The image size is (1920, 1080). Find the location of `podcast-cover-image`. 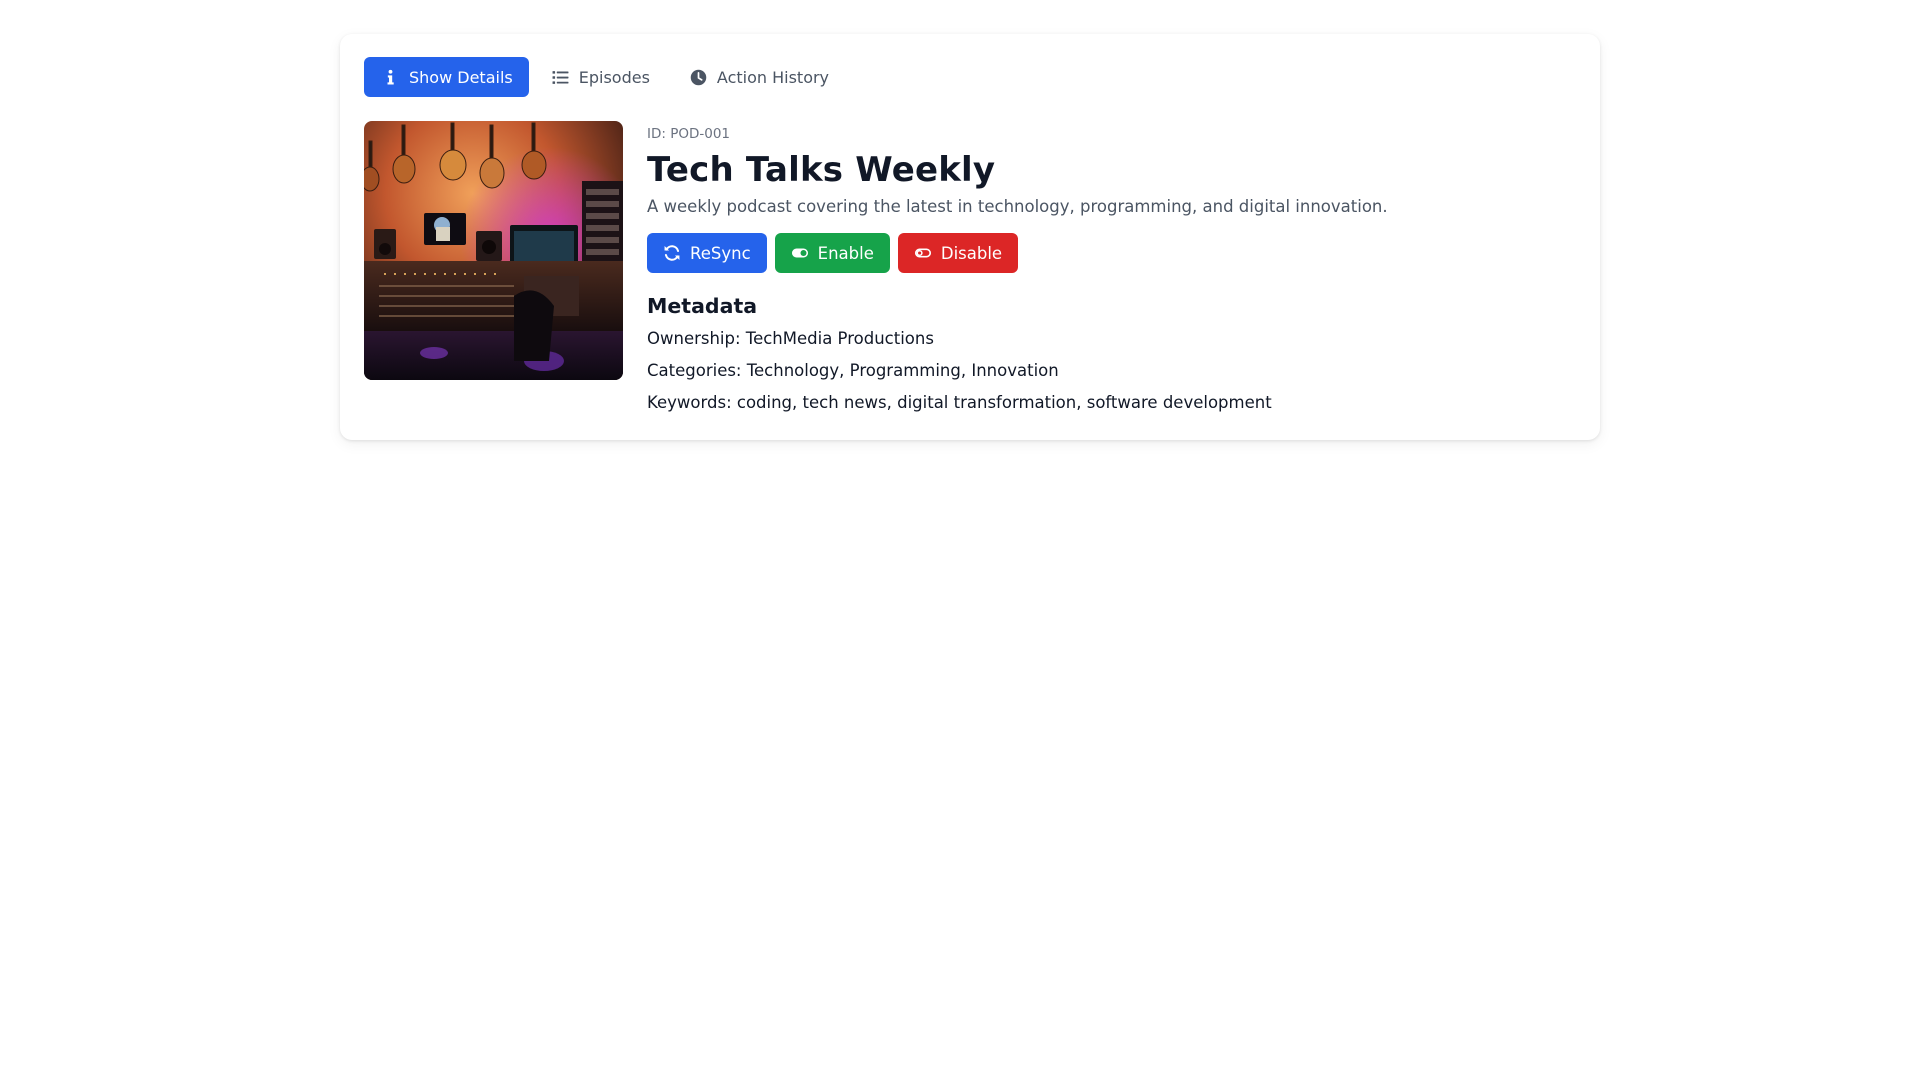

podcast-cover-image is located at coordinates (493, 250).